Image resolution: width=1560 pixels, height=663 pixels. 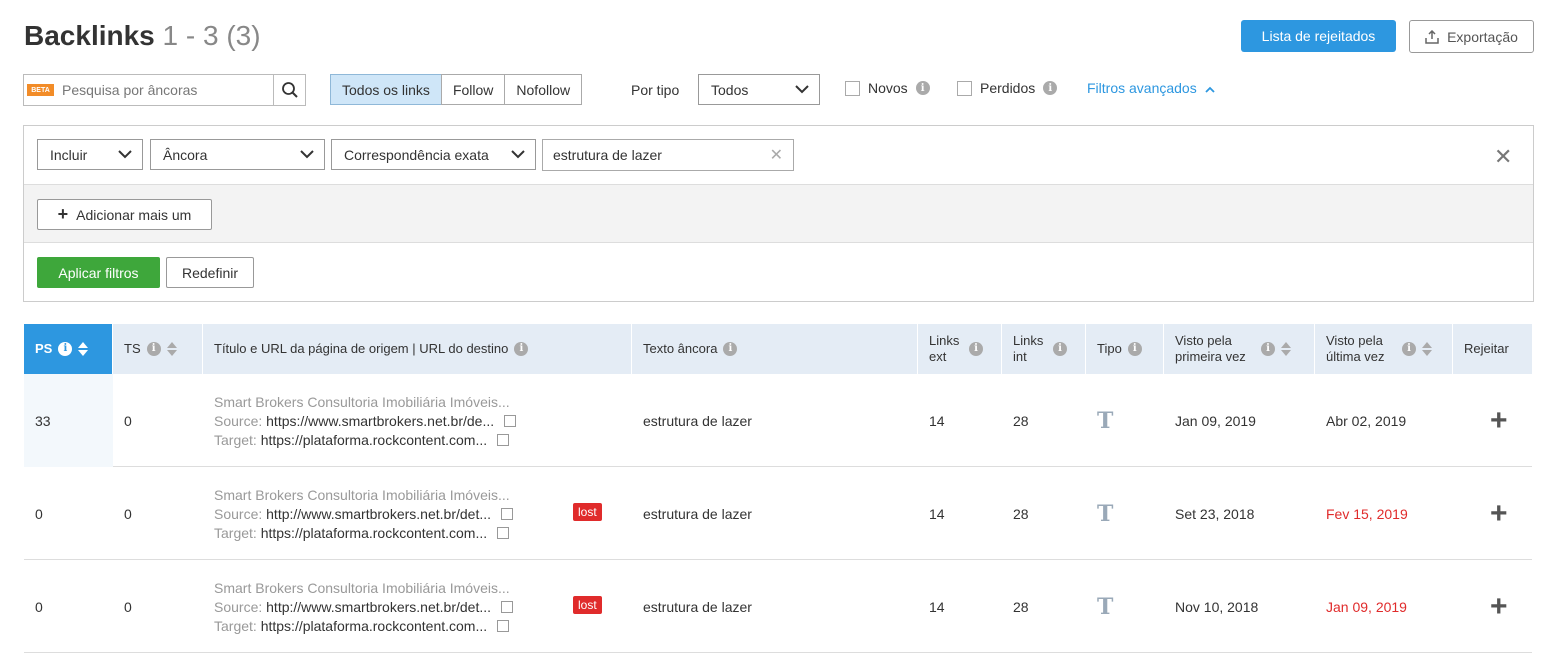 What do you see at coordinates (98, 272) in the screenshot?
I see `apply-filters-button: Aplicar filtros` at bounding box center [98, 272].